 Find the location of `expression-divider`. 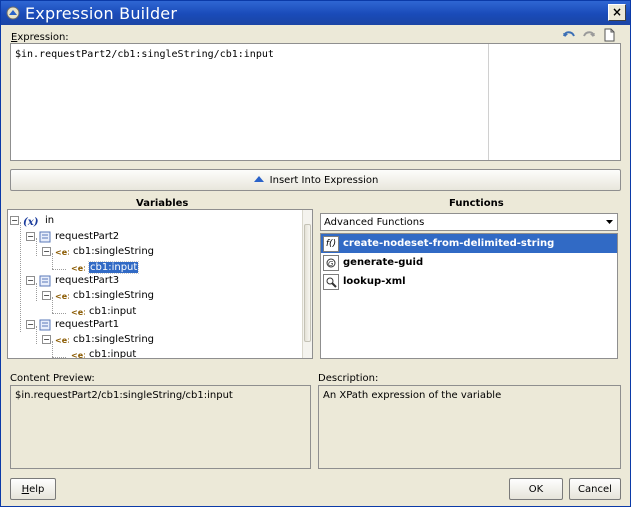

expression-divider is located at coordinates (488, 102).